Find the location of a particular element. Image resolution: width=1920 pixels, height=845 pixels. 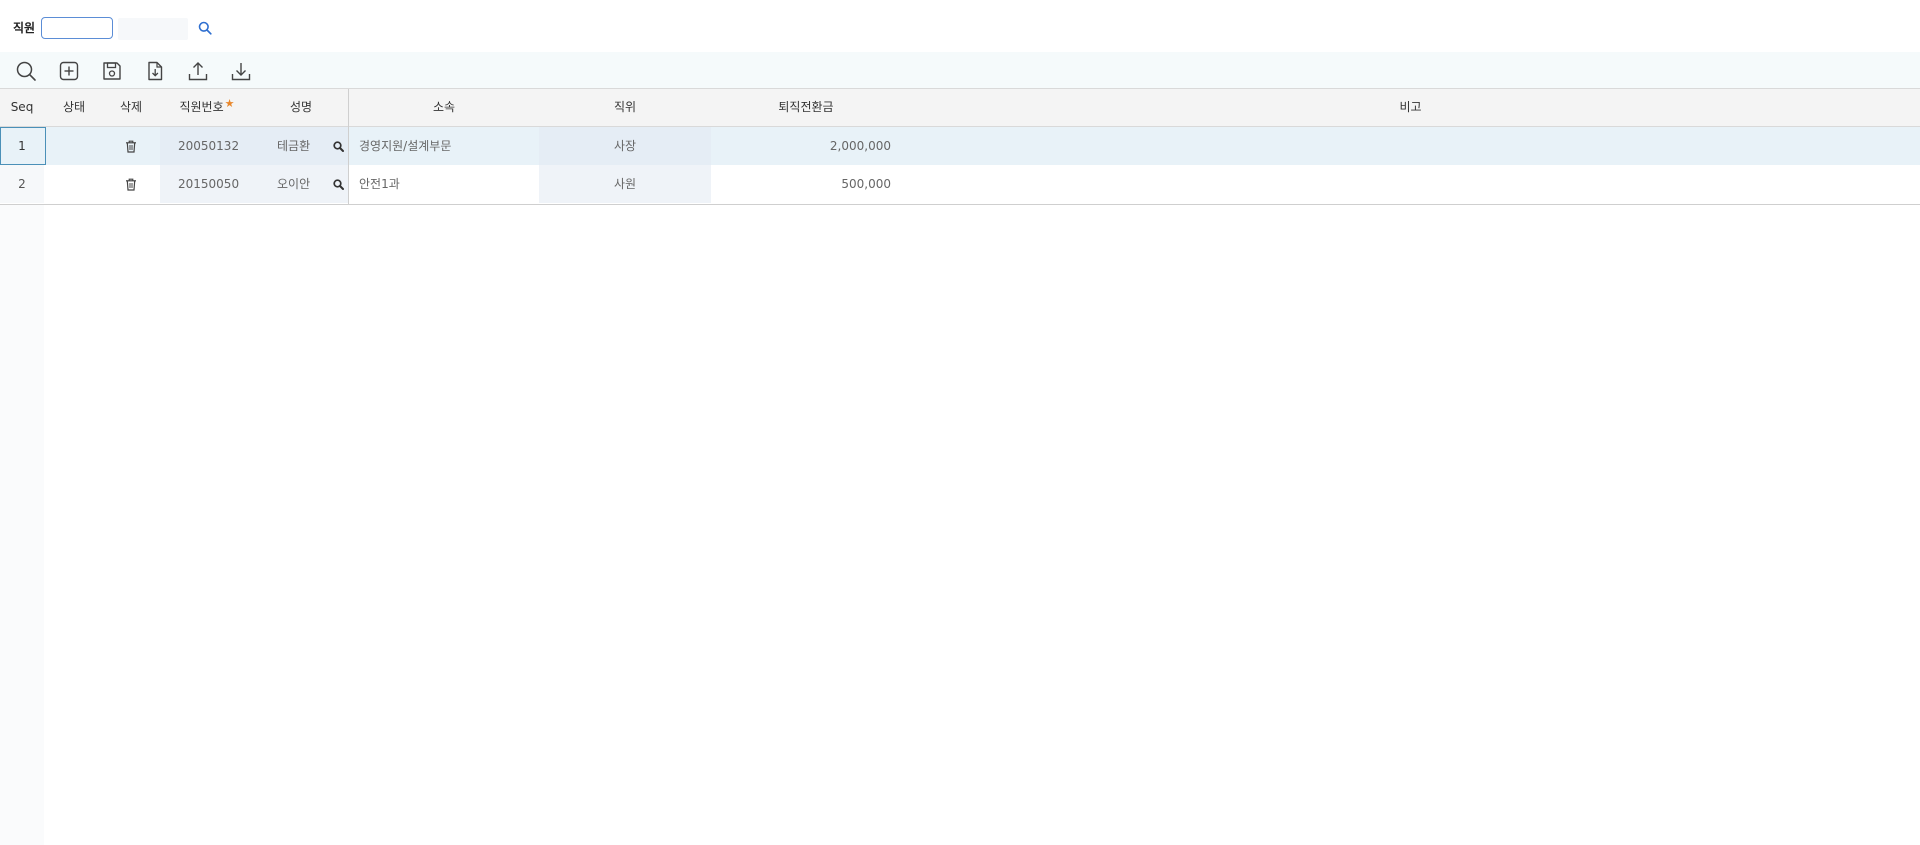

toolbar-upload-button is located at coordinates (198, 71).